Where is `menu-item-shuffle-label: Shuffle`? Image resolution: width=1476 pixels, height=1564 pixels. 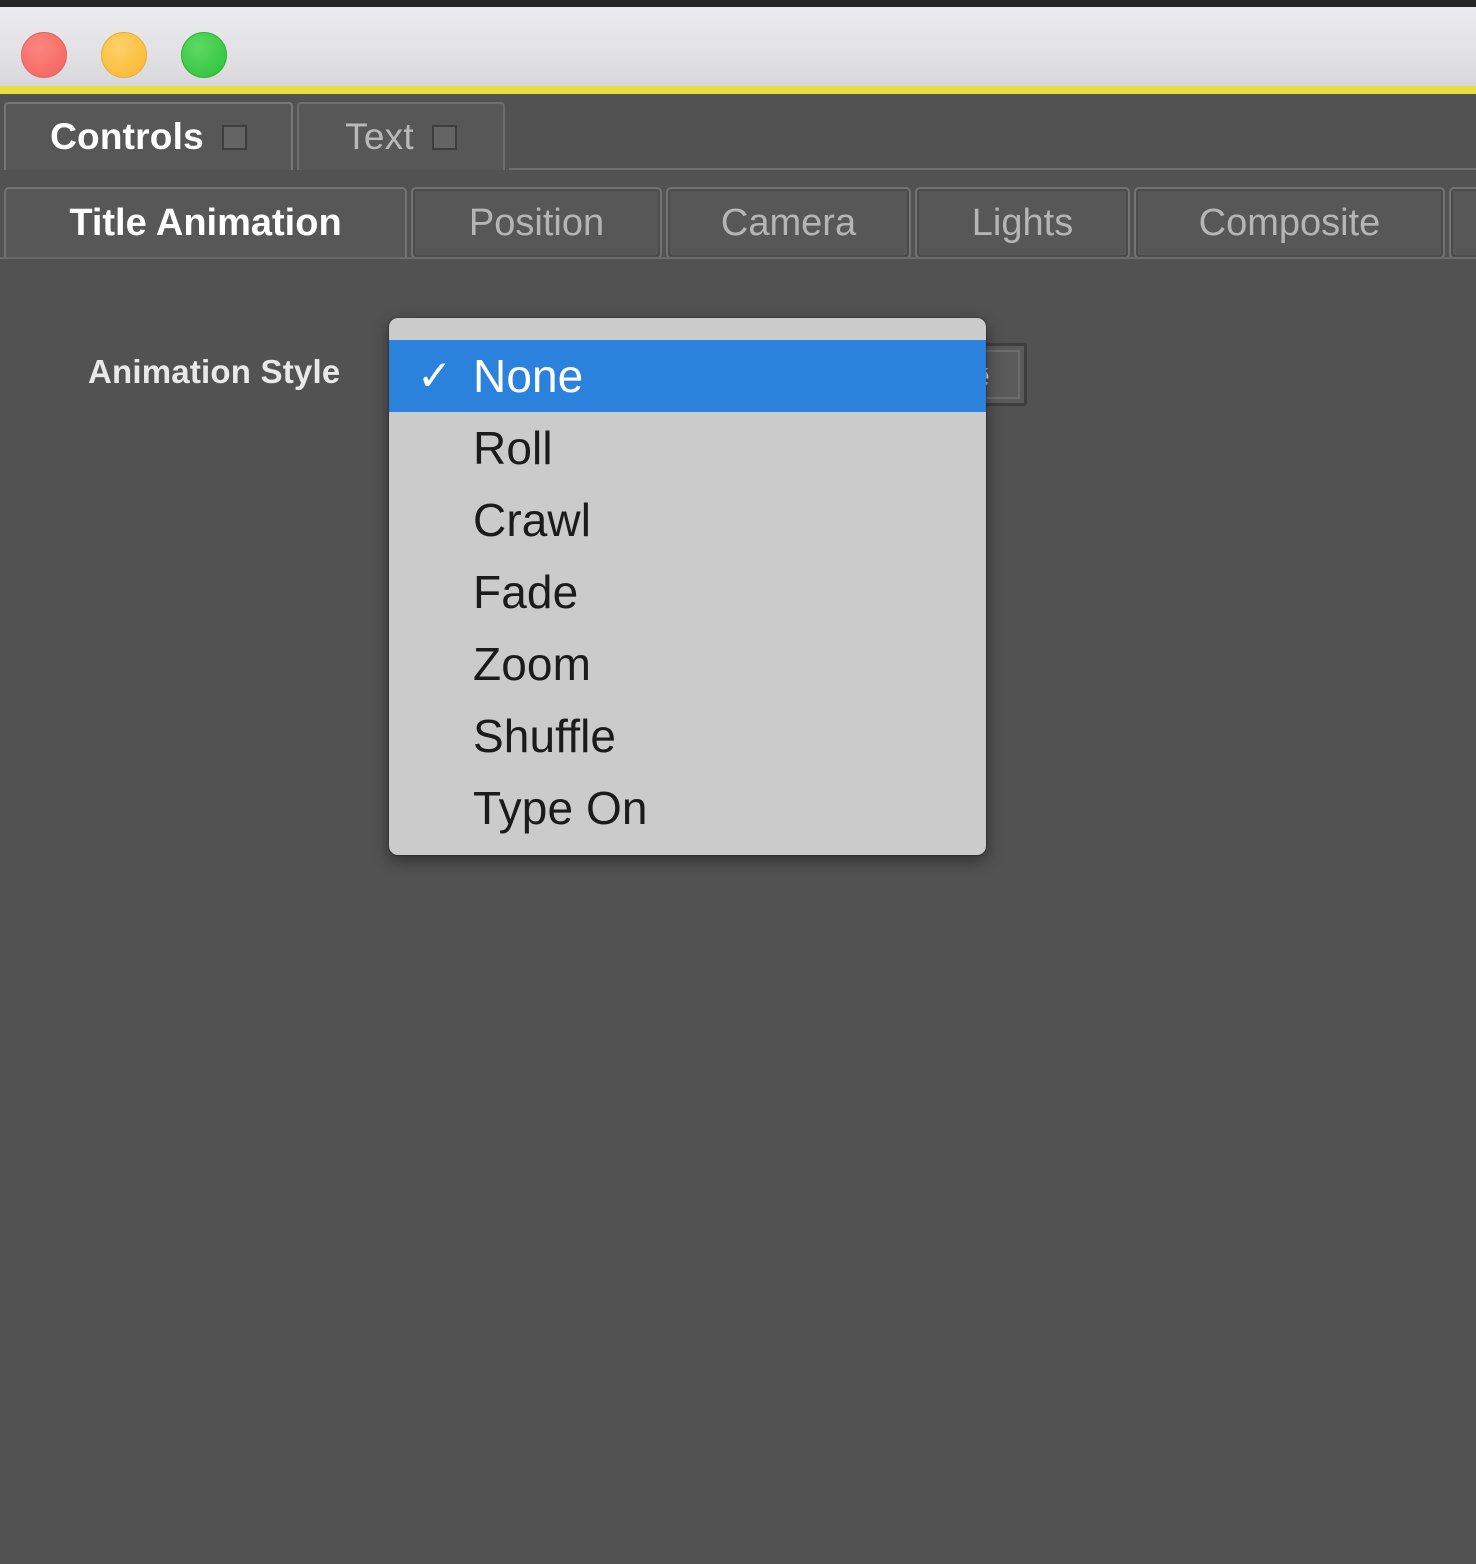
menu-item-shuffle-label: Shuffle is located at coordinates (545, 736).